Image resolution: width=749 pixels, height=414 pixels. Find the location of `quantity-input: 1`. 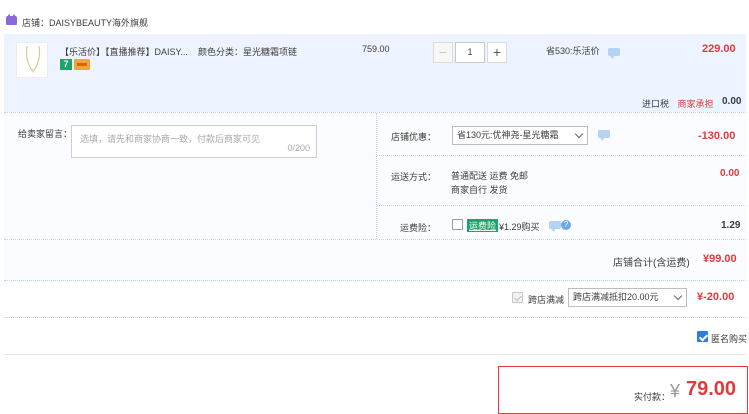

quantity-input: 1 is located at coordinates (470, 52).